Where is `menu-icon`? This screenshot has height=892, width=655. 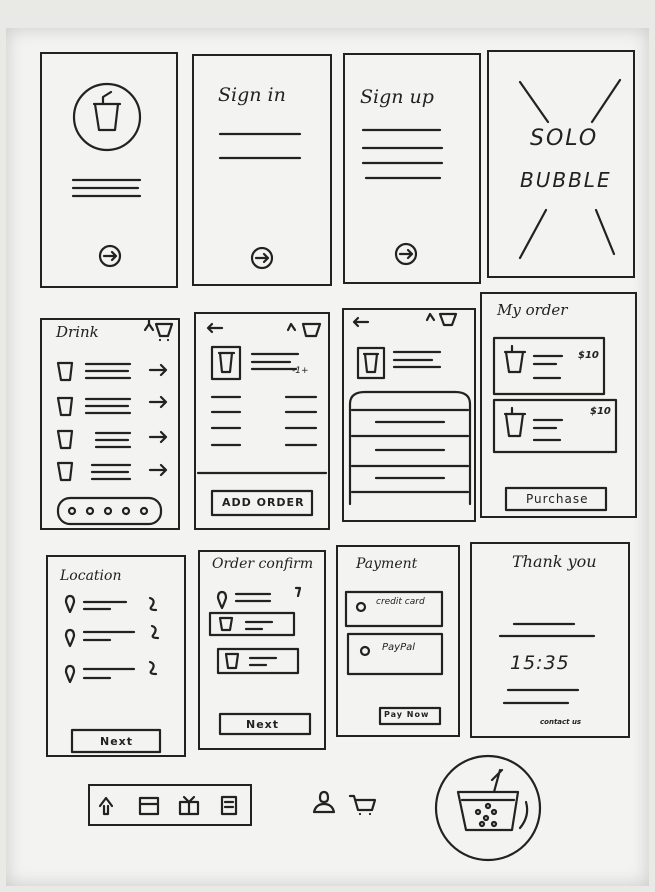 menu-icon is located at coordinates (229, 805).